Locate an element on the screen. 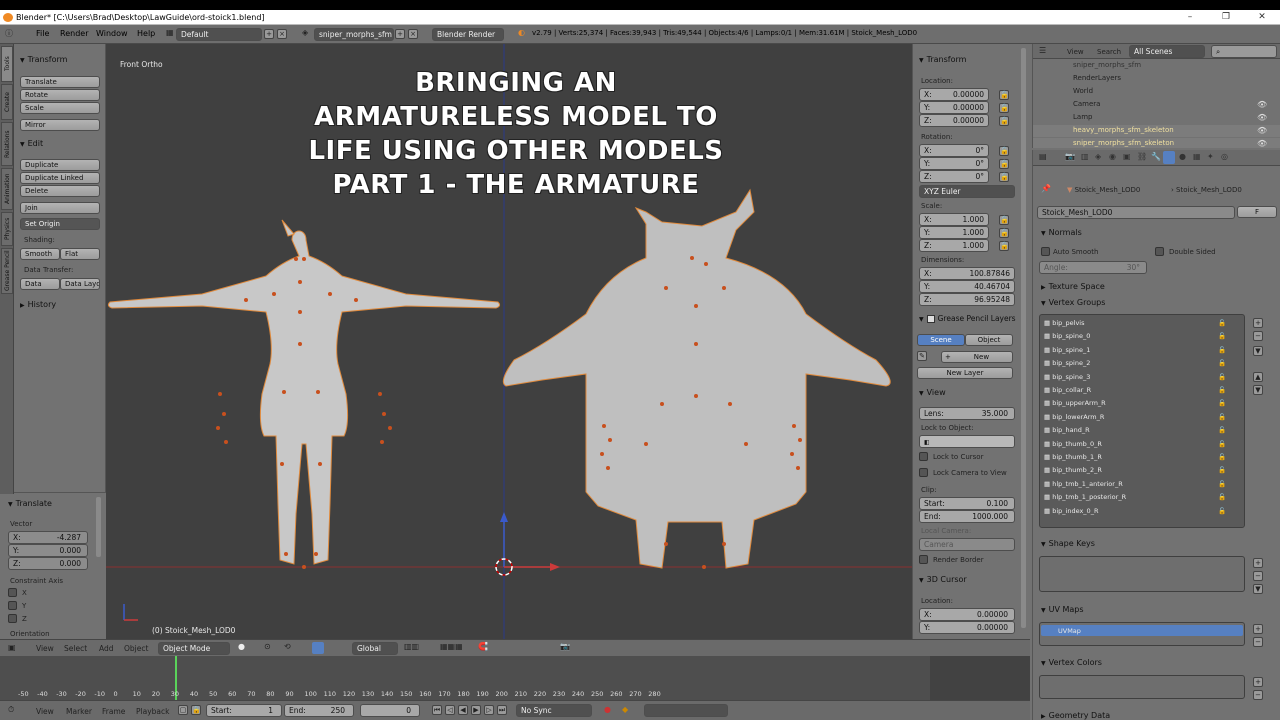 The image size is (1280, 720). render-border-checkbox is located at coordinates (923, 559).